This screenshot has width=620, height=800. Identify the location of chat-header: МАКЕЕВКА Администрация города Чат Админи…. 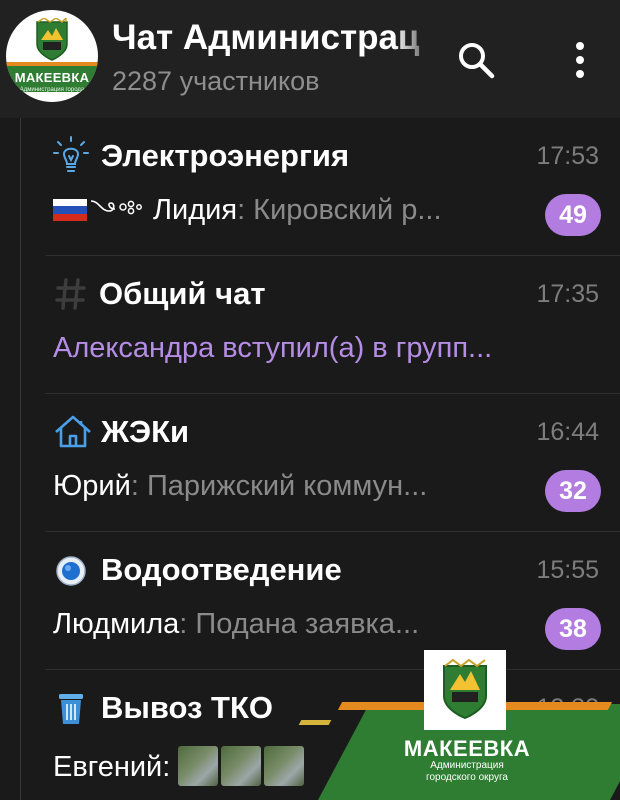
(310, 59).